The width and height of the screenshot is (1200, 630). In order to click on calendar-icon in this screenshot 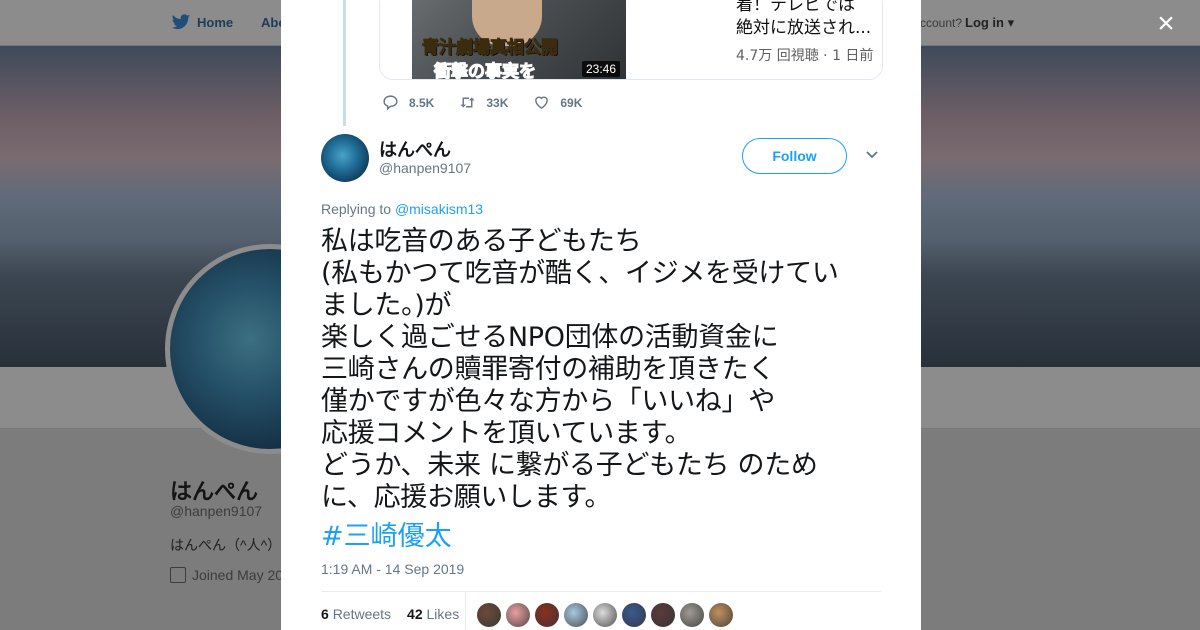, I will do `click(178, 575)`.